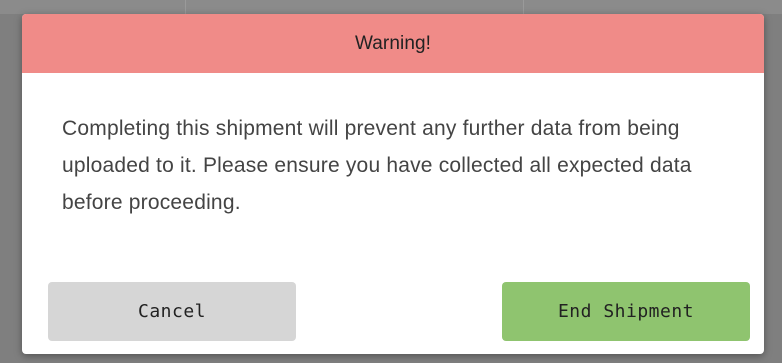 The height and width of the screenshot is (363, 782). What do you see at coordinates (626, 311) in the screenshot?
I see `end-shipment-button: End Shipment` at bounding box center [626, 311].